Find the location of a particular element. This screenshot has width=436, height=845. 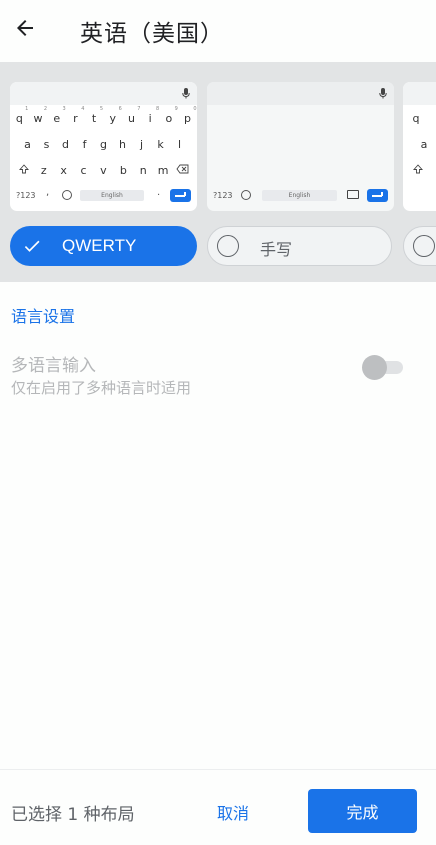

key: u7 is located at coordinates (134, 115).